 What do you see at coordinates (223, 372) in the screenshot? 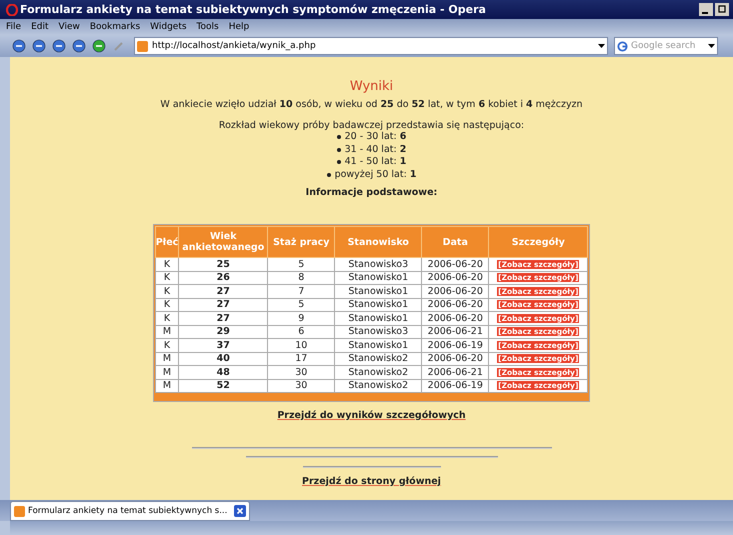
I see `table-cell: 48` at bounding box center [223, 372].